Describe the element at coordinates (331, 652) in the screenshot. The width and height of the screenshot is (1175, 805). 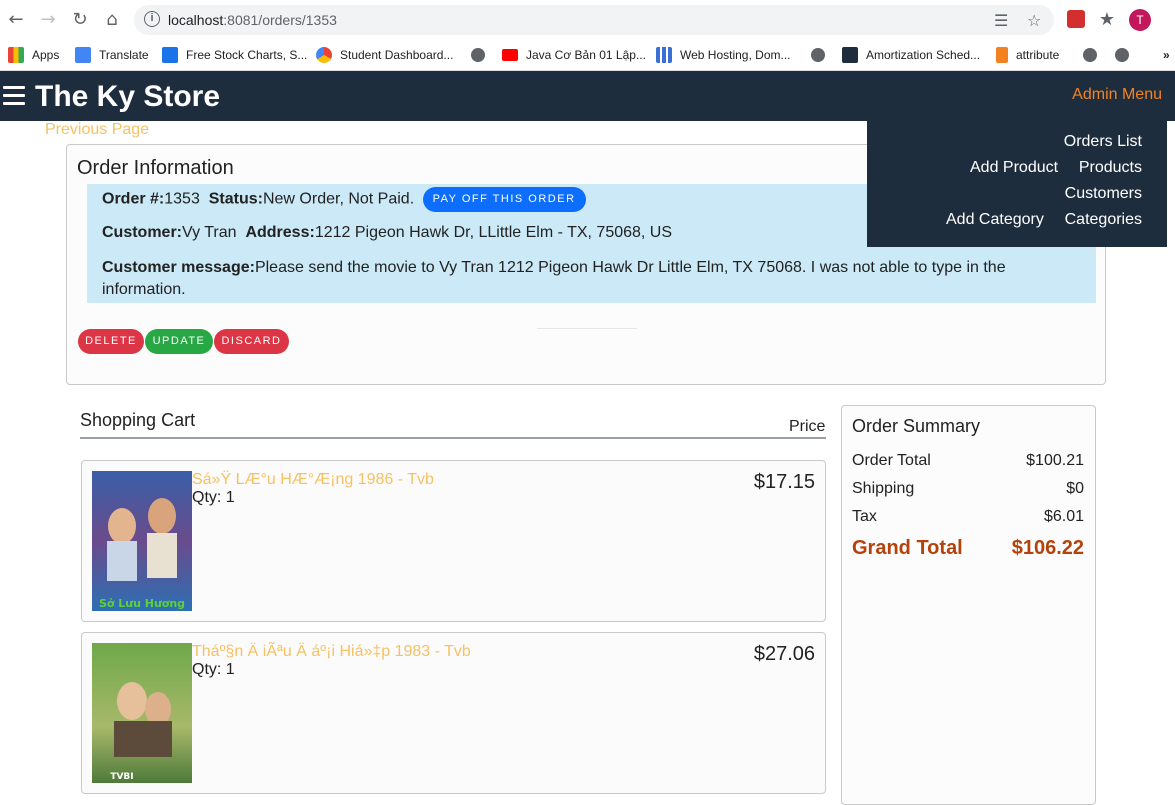
I see `item-title-link: Tháº§n Ä iÃªu Ä áº¡i Hiá»‡p 1983 - Tvb` at that location.